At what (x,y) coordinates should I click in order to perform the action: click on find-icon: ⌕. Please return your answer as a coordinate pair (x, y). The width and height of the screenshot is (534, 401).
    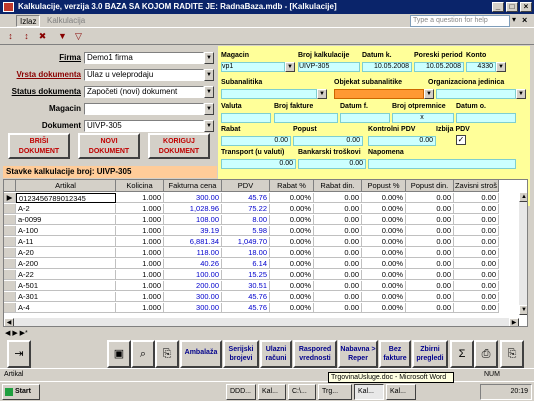
    Looking at the image, I should click on (143, 354).